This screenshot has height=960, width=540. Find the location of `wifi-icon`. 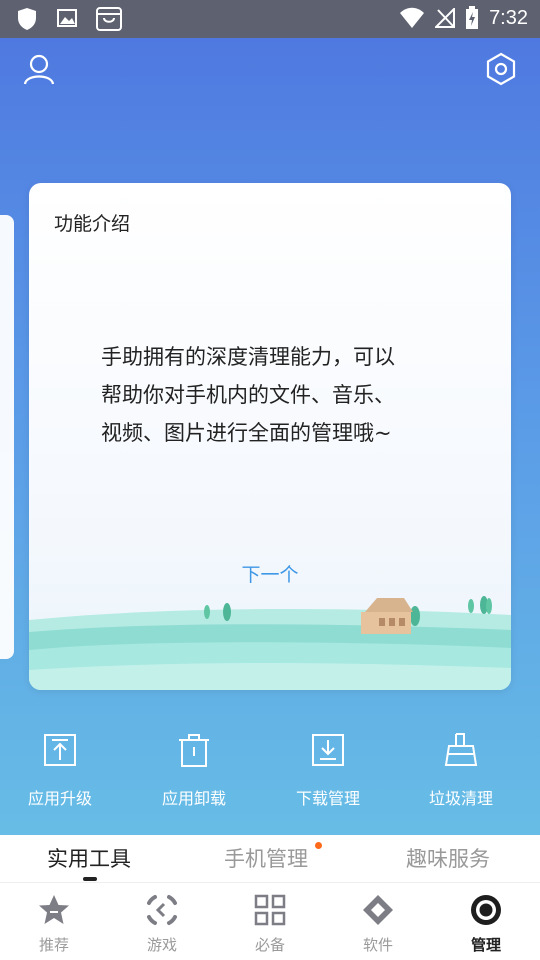

wifi-icon is located at coordinates (412, 17).